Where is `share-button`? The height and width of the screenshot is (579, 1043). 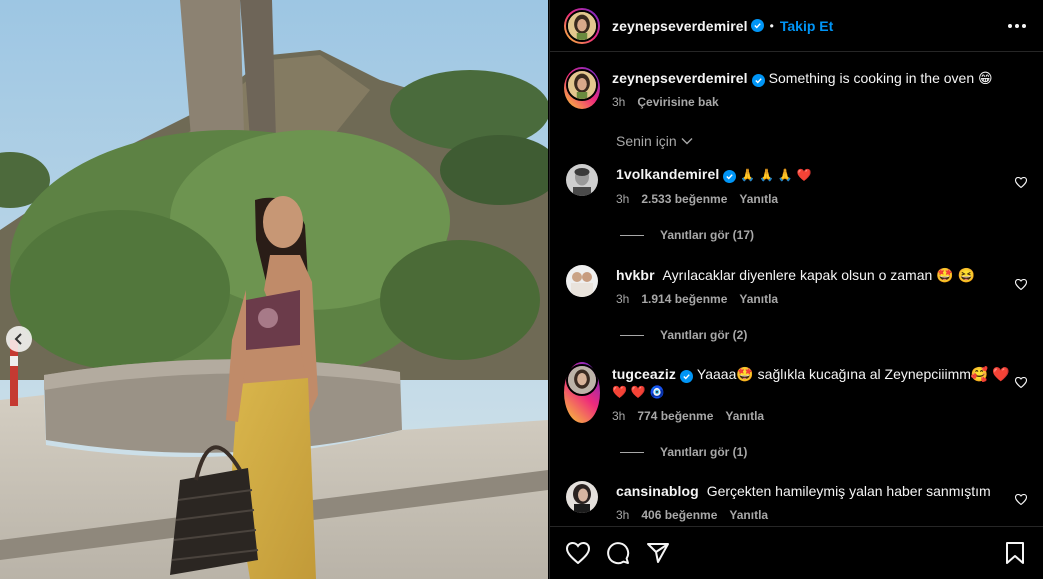 share-button is located at coordinates (658, 553).